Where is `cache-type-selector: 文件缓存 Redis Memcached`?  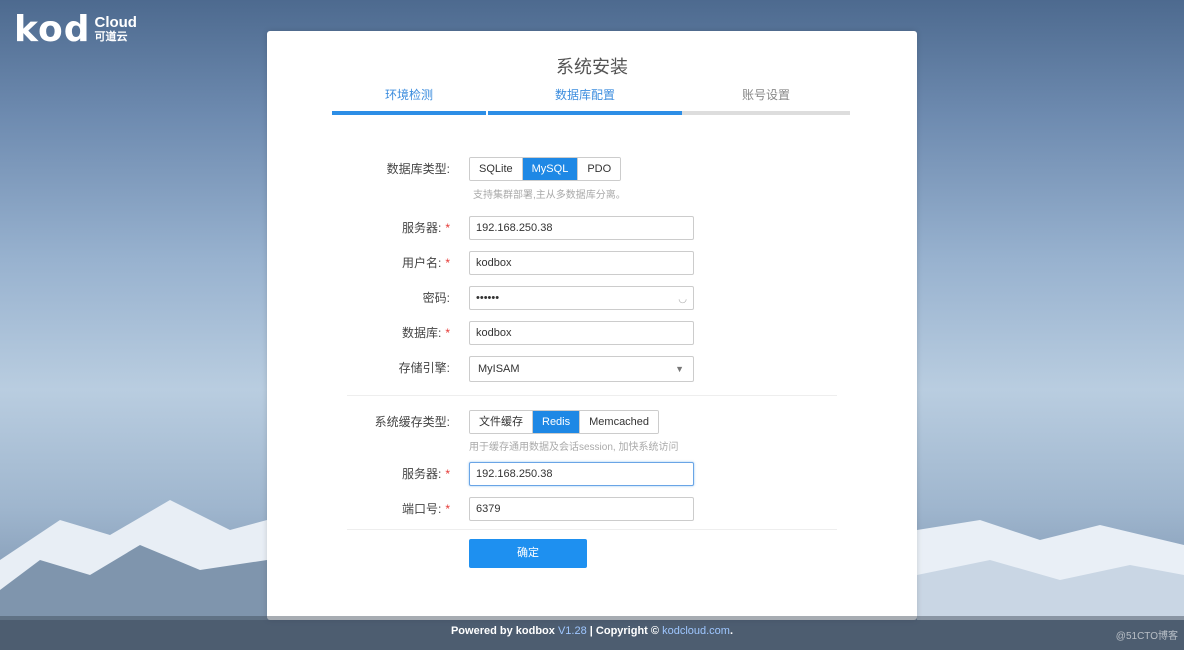 cache-type-selector: 文件缓存 Redis Memcached is located at coordinates (564, 422).